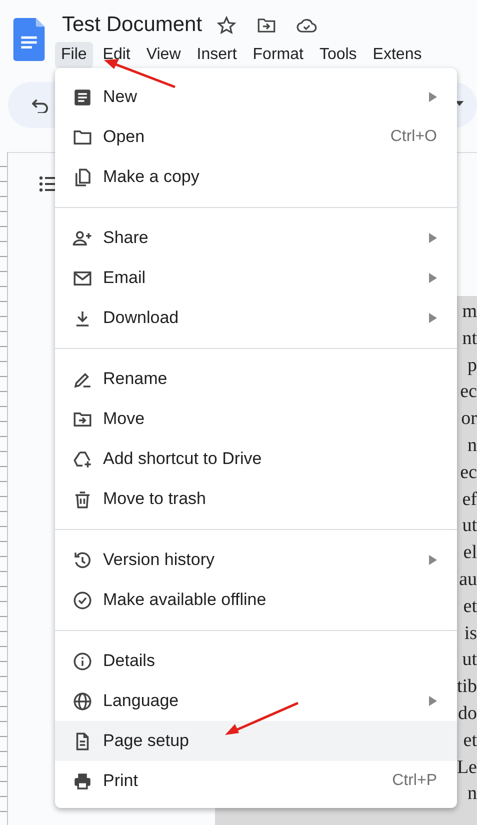  Describe the element at coordinates (120, 97) in the screenshot. I see `menu-item-label: New` at that location.